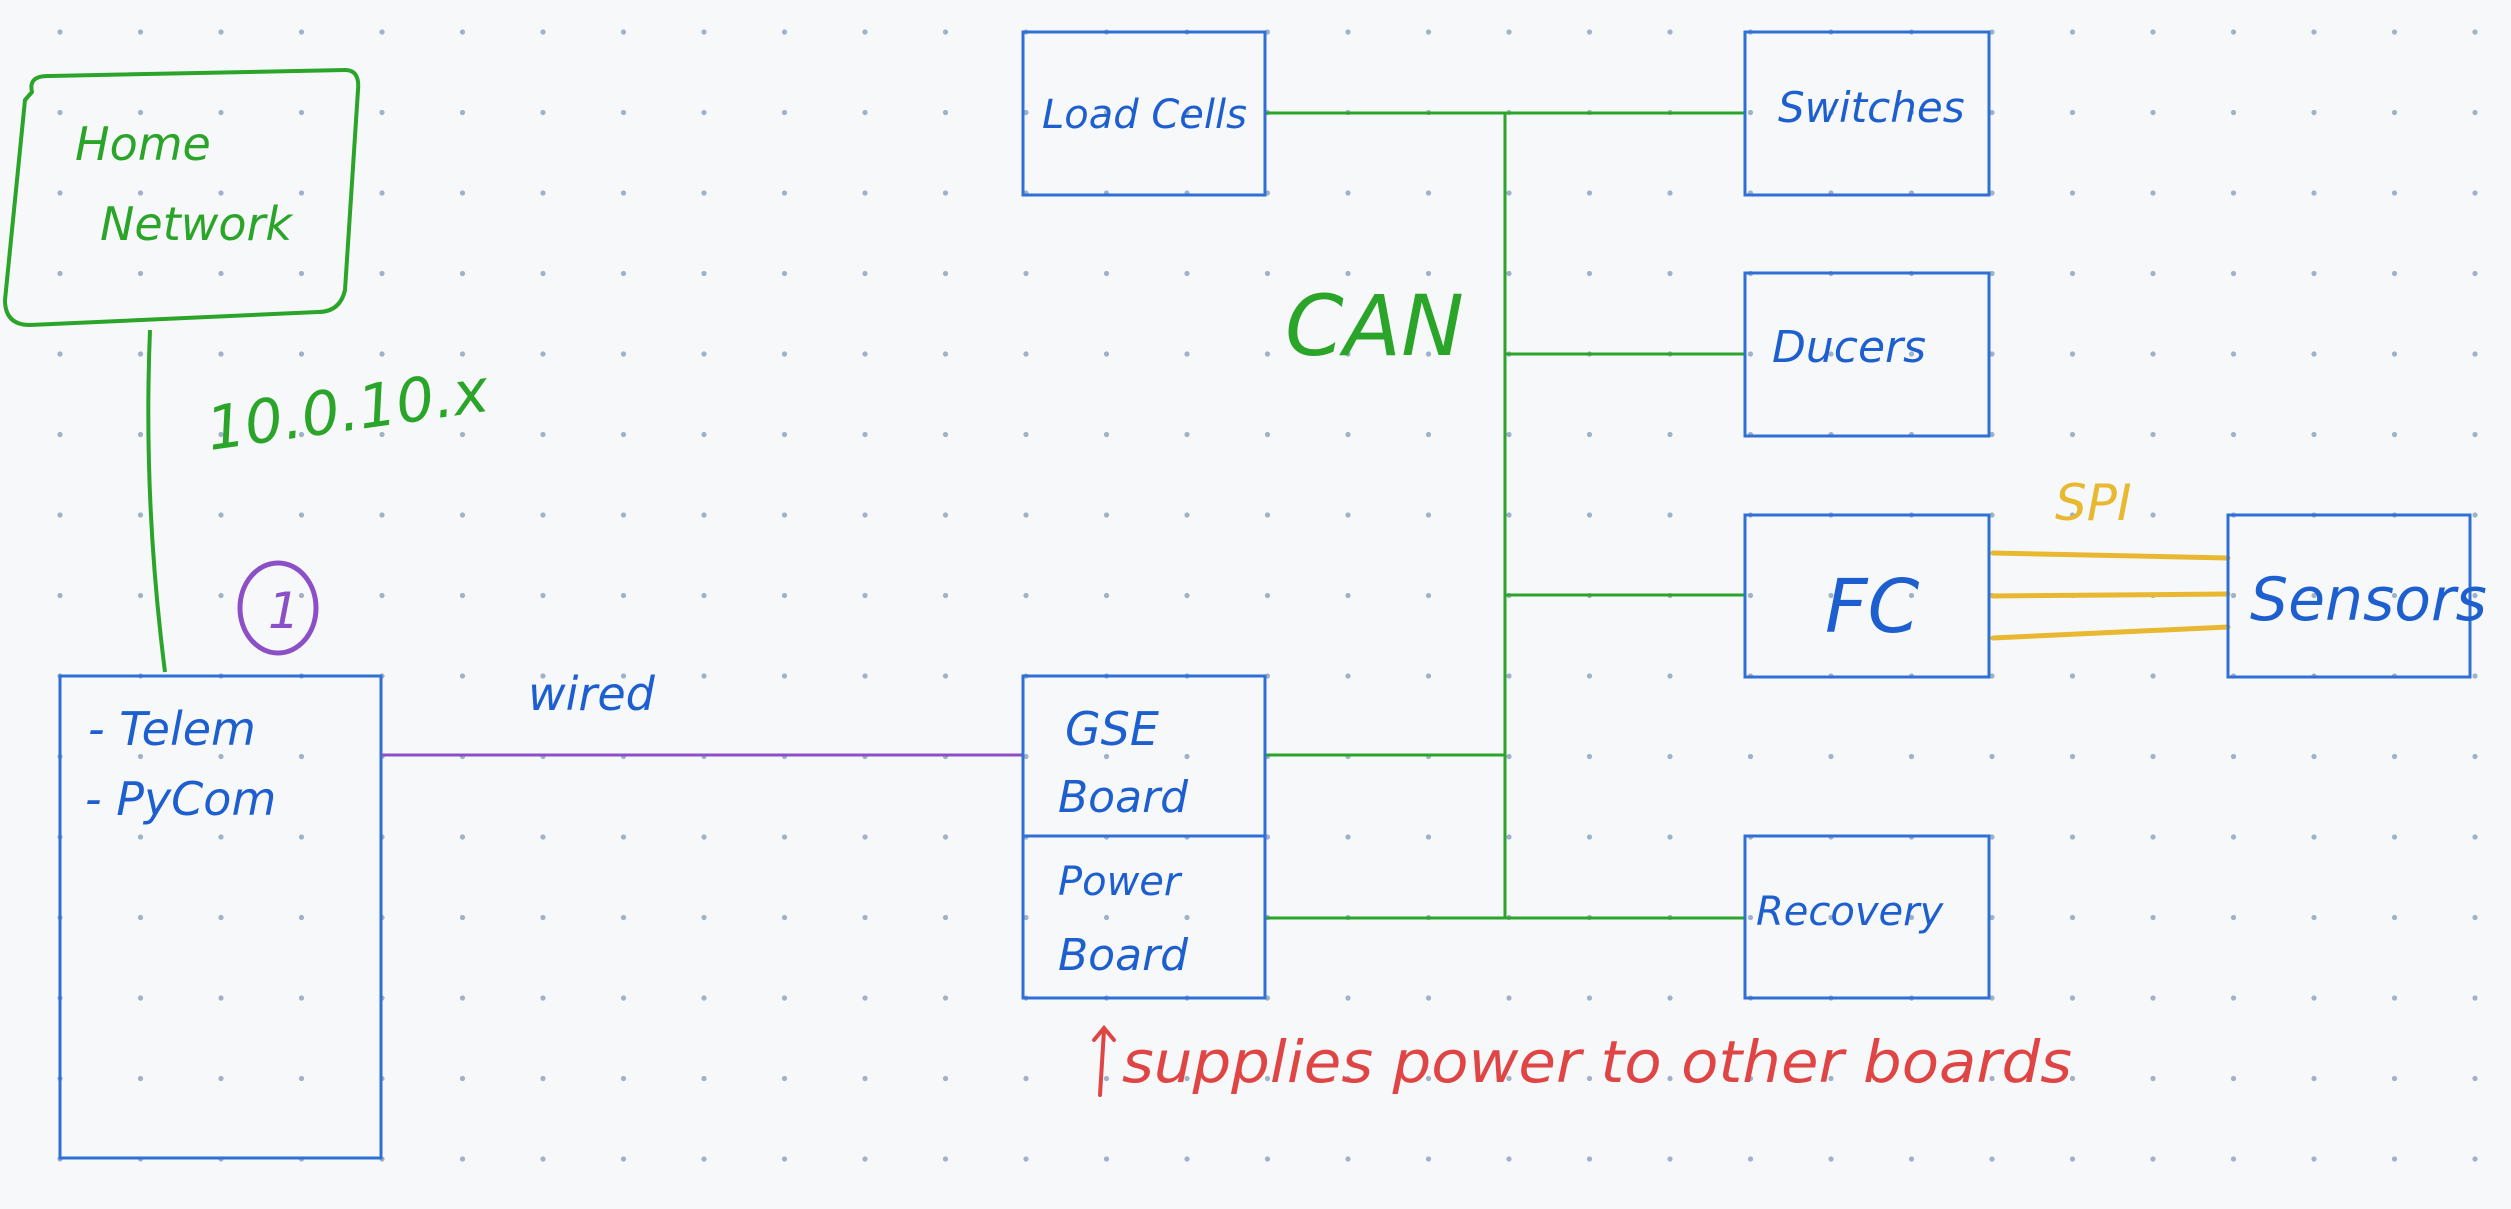 The height and width of the screenshot is (1209, 2511). I want to click on power-note-arrow, so click(1104, 1060).